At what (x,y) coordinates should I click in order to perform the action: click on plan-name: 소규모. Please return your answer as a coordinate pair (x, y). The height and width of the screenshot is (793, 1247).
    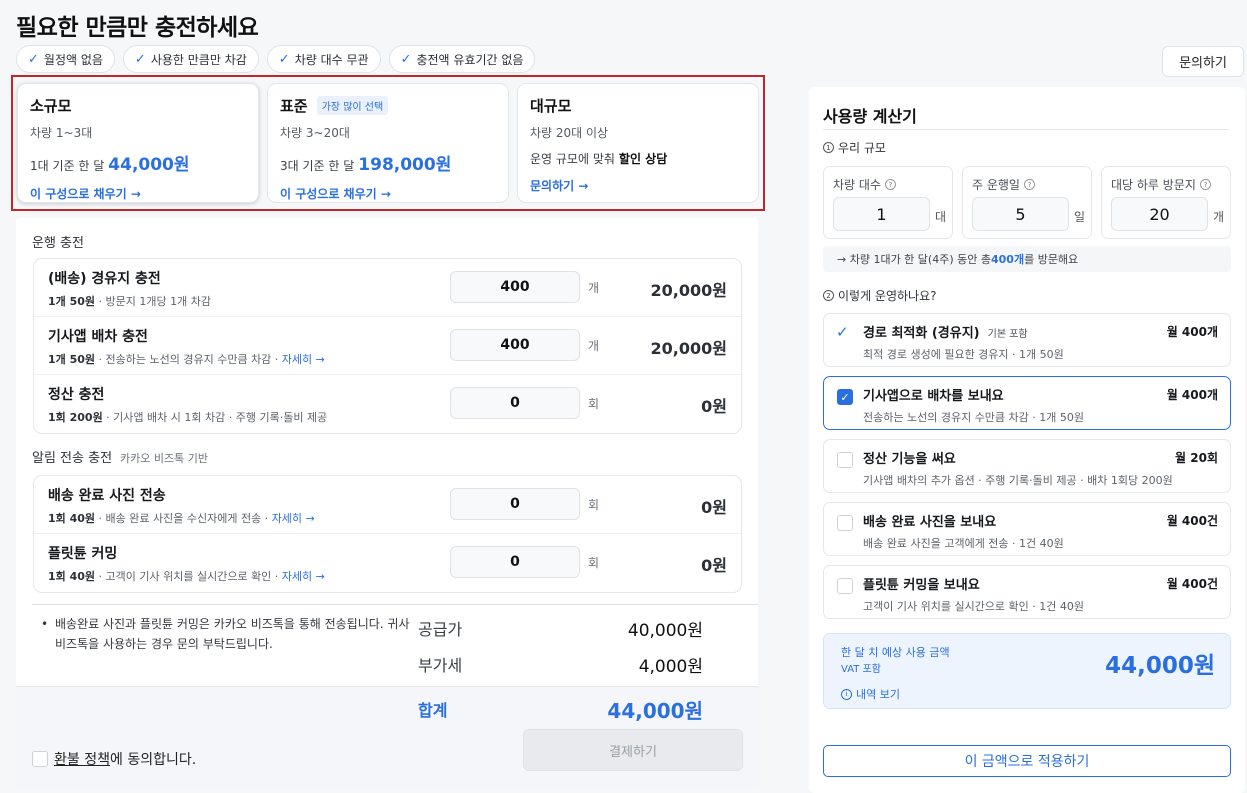
    Looking at the image, I should click on (51, 106).